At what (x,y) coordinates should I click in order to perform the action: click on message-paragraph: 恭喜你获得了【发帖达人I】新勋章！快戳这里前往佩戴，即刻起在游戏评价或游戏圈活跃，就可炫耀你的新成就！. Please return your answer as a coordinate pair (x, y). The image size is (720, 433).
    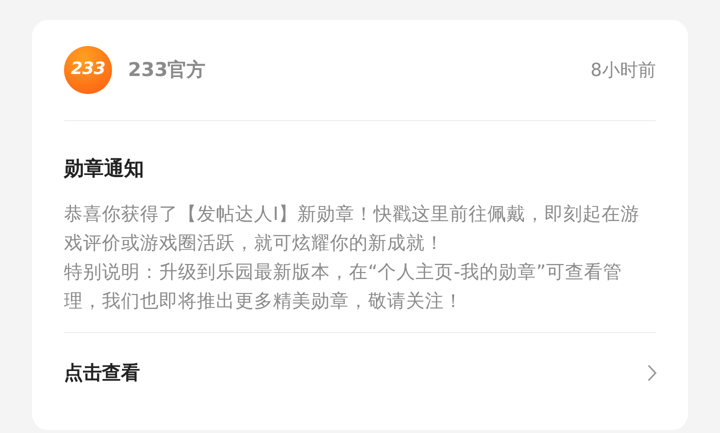
    Looking at the image, I should click on (352, 229).